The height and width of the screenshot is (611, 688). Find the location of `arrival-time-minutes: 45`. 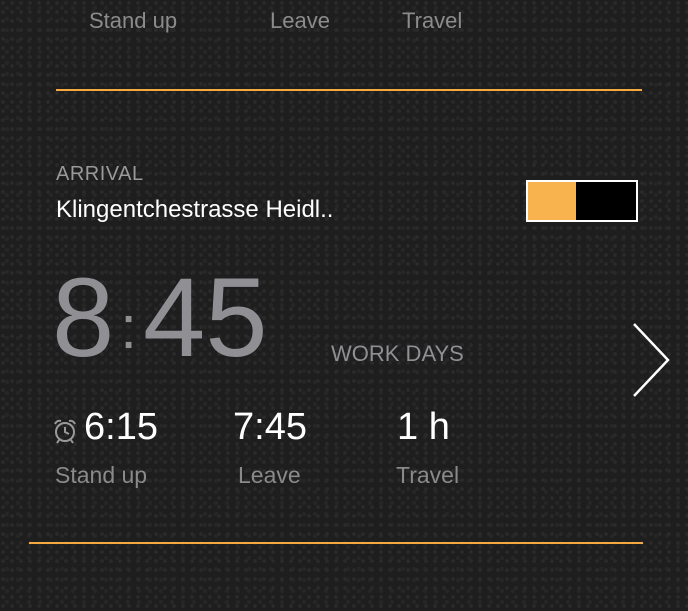

arrival-time-minutes: 45 is located at coordinates (205, 317).